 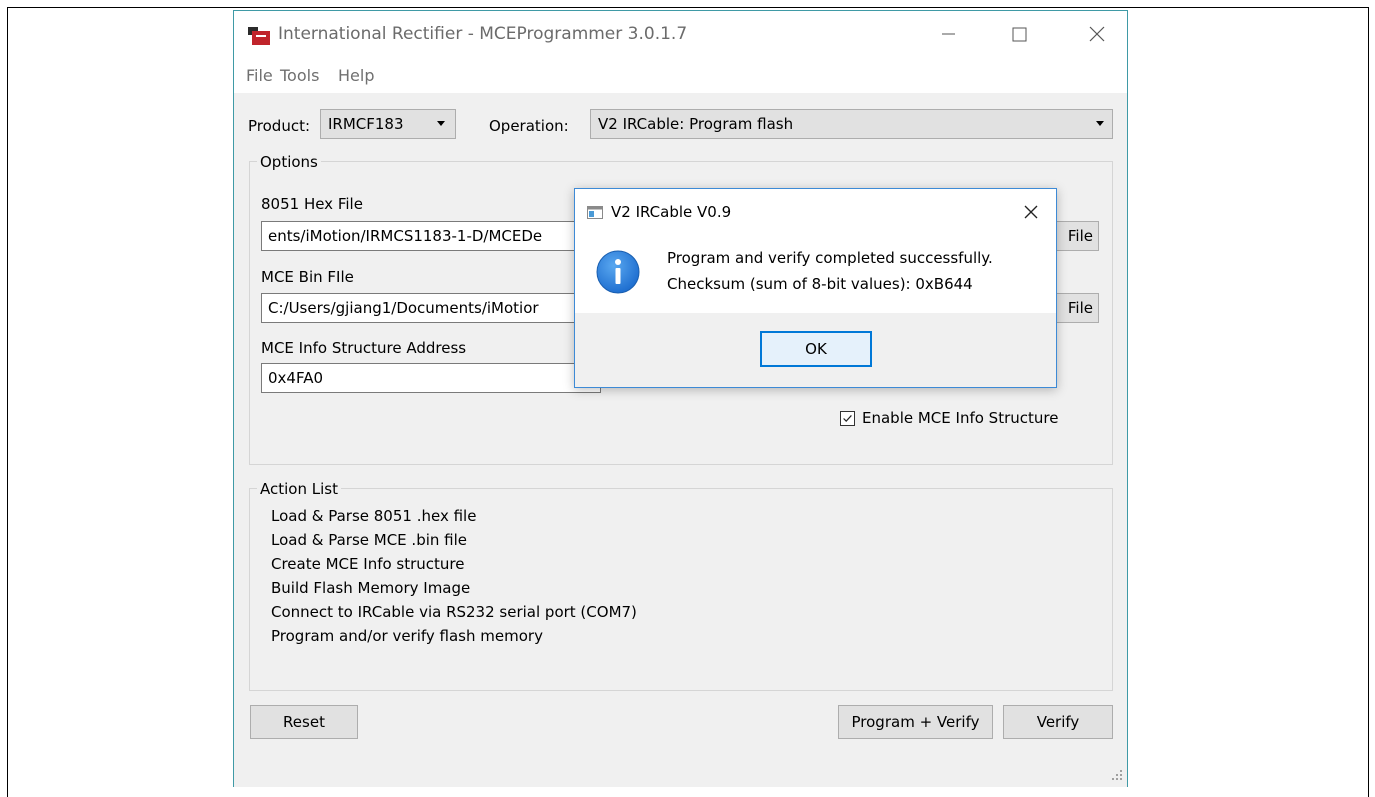 I want to click on bin-file-input: C:/Users/gjiang1/Documents/iMotior, so click(x=431, y=308).